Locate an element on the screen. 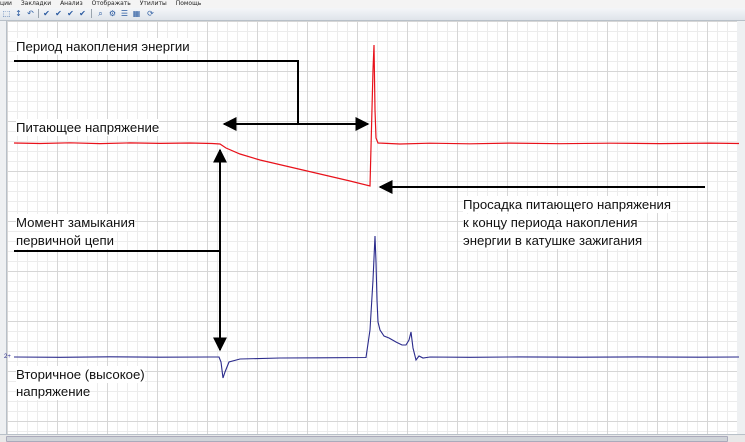 This screenshot has height=442, width=745. energy-period-label: Период накопления энергии is located at coordinates (103, 46).